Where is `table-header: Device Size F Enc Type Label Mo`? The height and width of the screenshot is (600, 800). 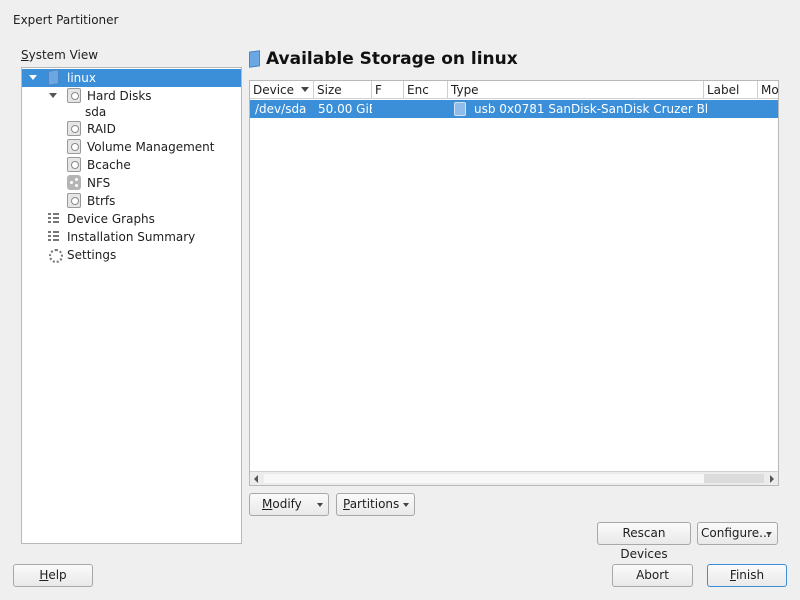 table-header: Device Size F Enc Type Label Mo is located at coordinates (514, 90).